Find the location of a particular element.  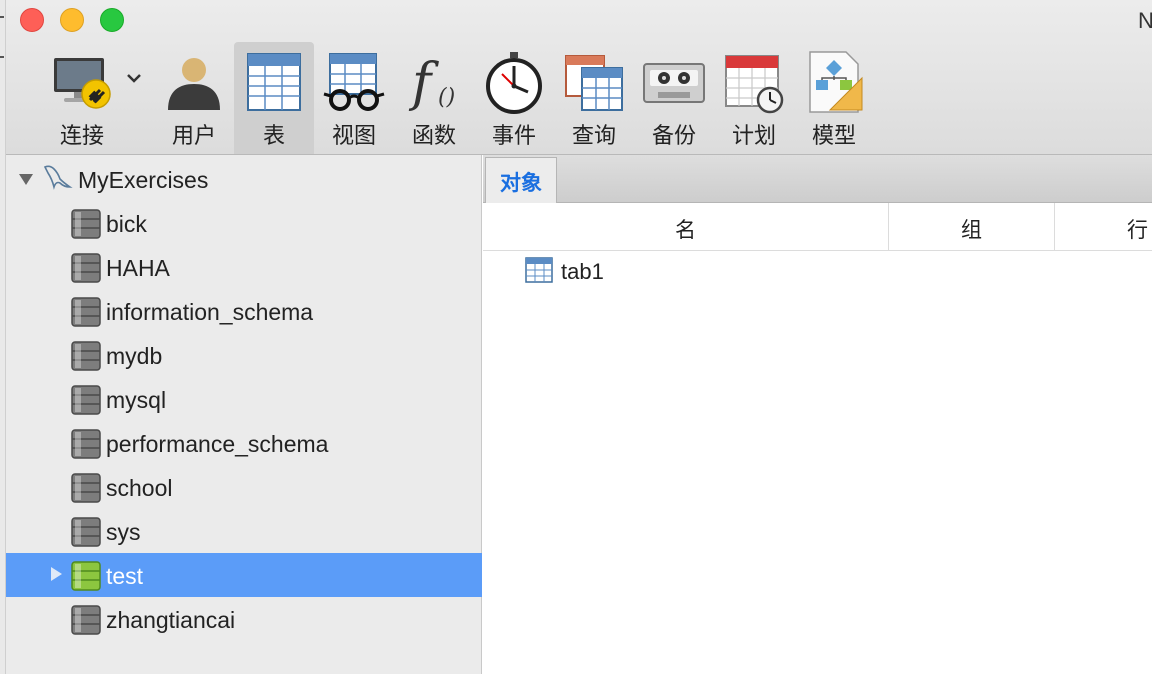

sidebar-item-information-schema: information_schema is located at coordinates (244, 311).